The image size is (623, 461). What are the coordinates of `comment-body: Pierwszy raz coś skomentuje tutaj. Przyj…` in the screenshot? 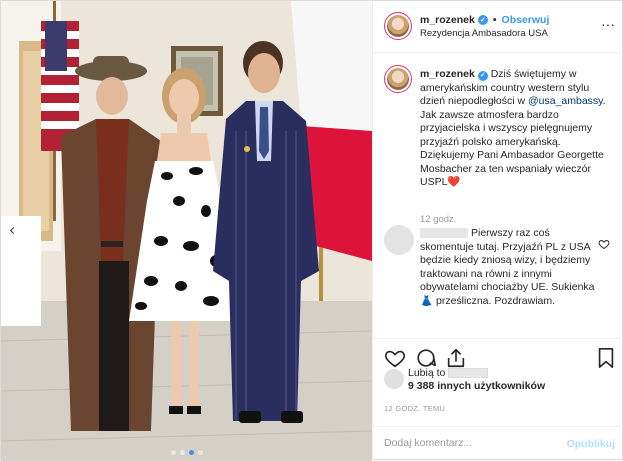 It's located at (507, 267).